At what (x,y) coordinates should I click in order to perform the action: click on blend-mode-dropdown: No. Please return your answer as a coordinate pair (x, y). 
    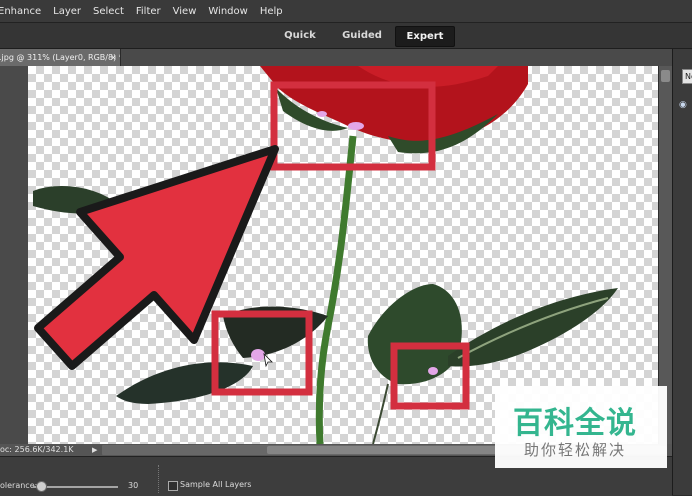
    Looking at the image, I should click on (687, 76).